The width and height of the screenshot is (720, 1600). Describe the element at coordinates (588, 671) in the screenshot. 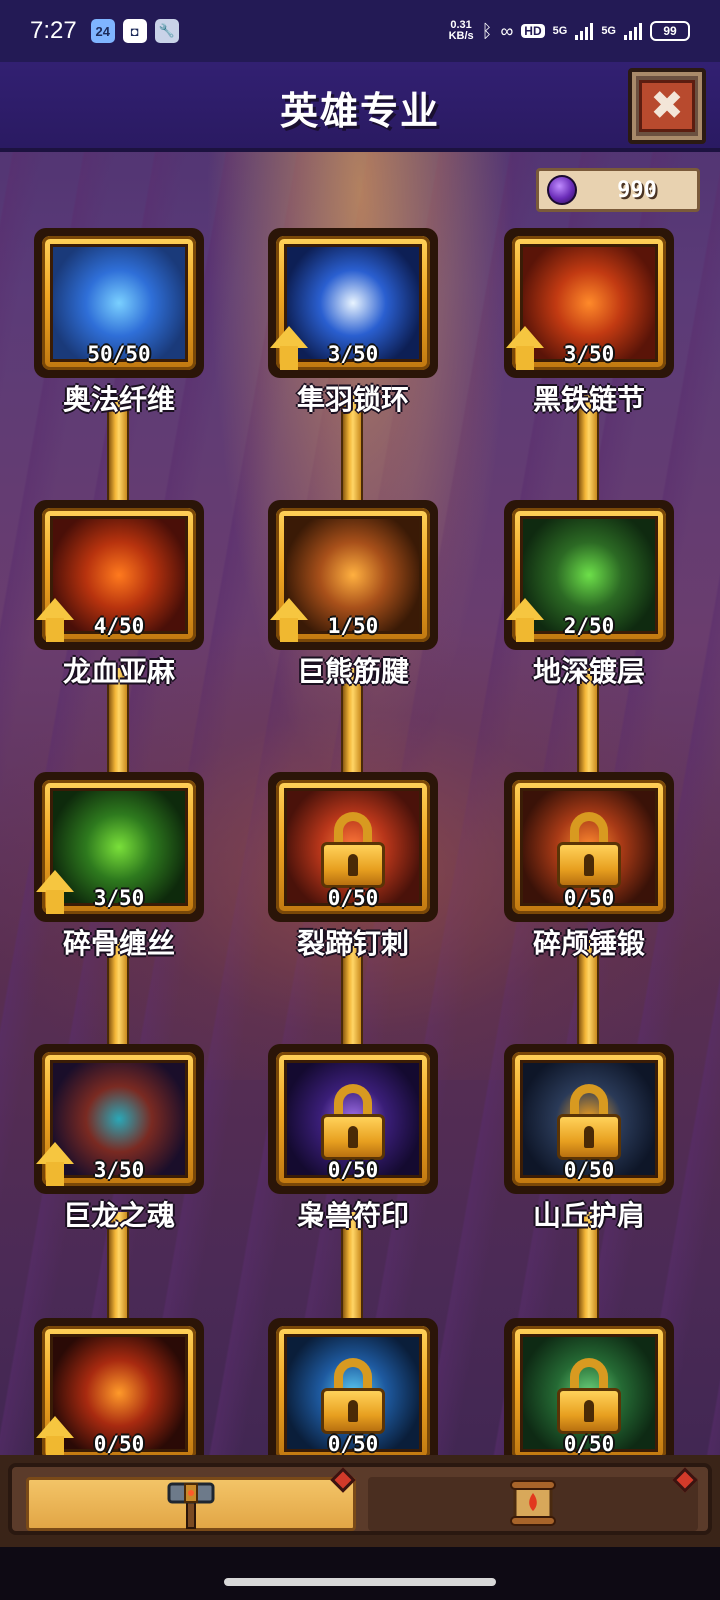

I see `skill-name: 地深镀层` at that location.